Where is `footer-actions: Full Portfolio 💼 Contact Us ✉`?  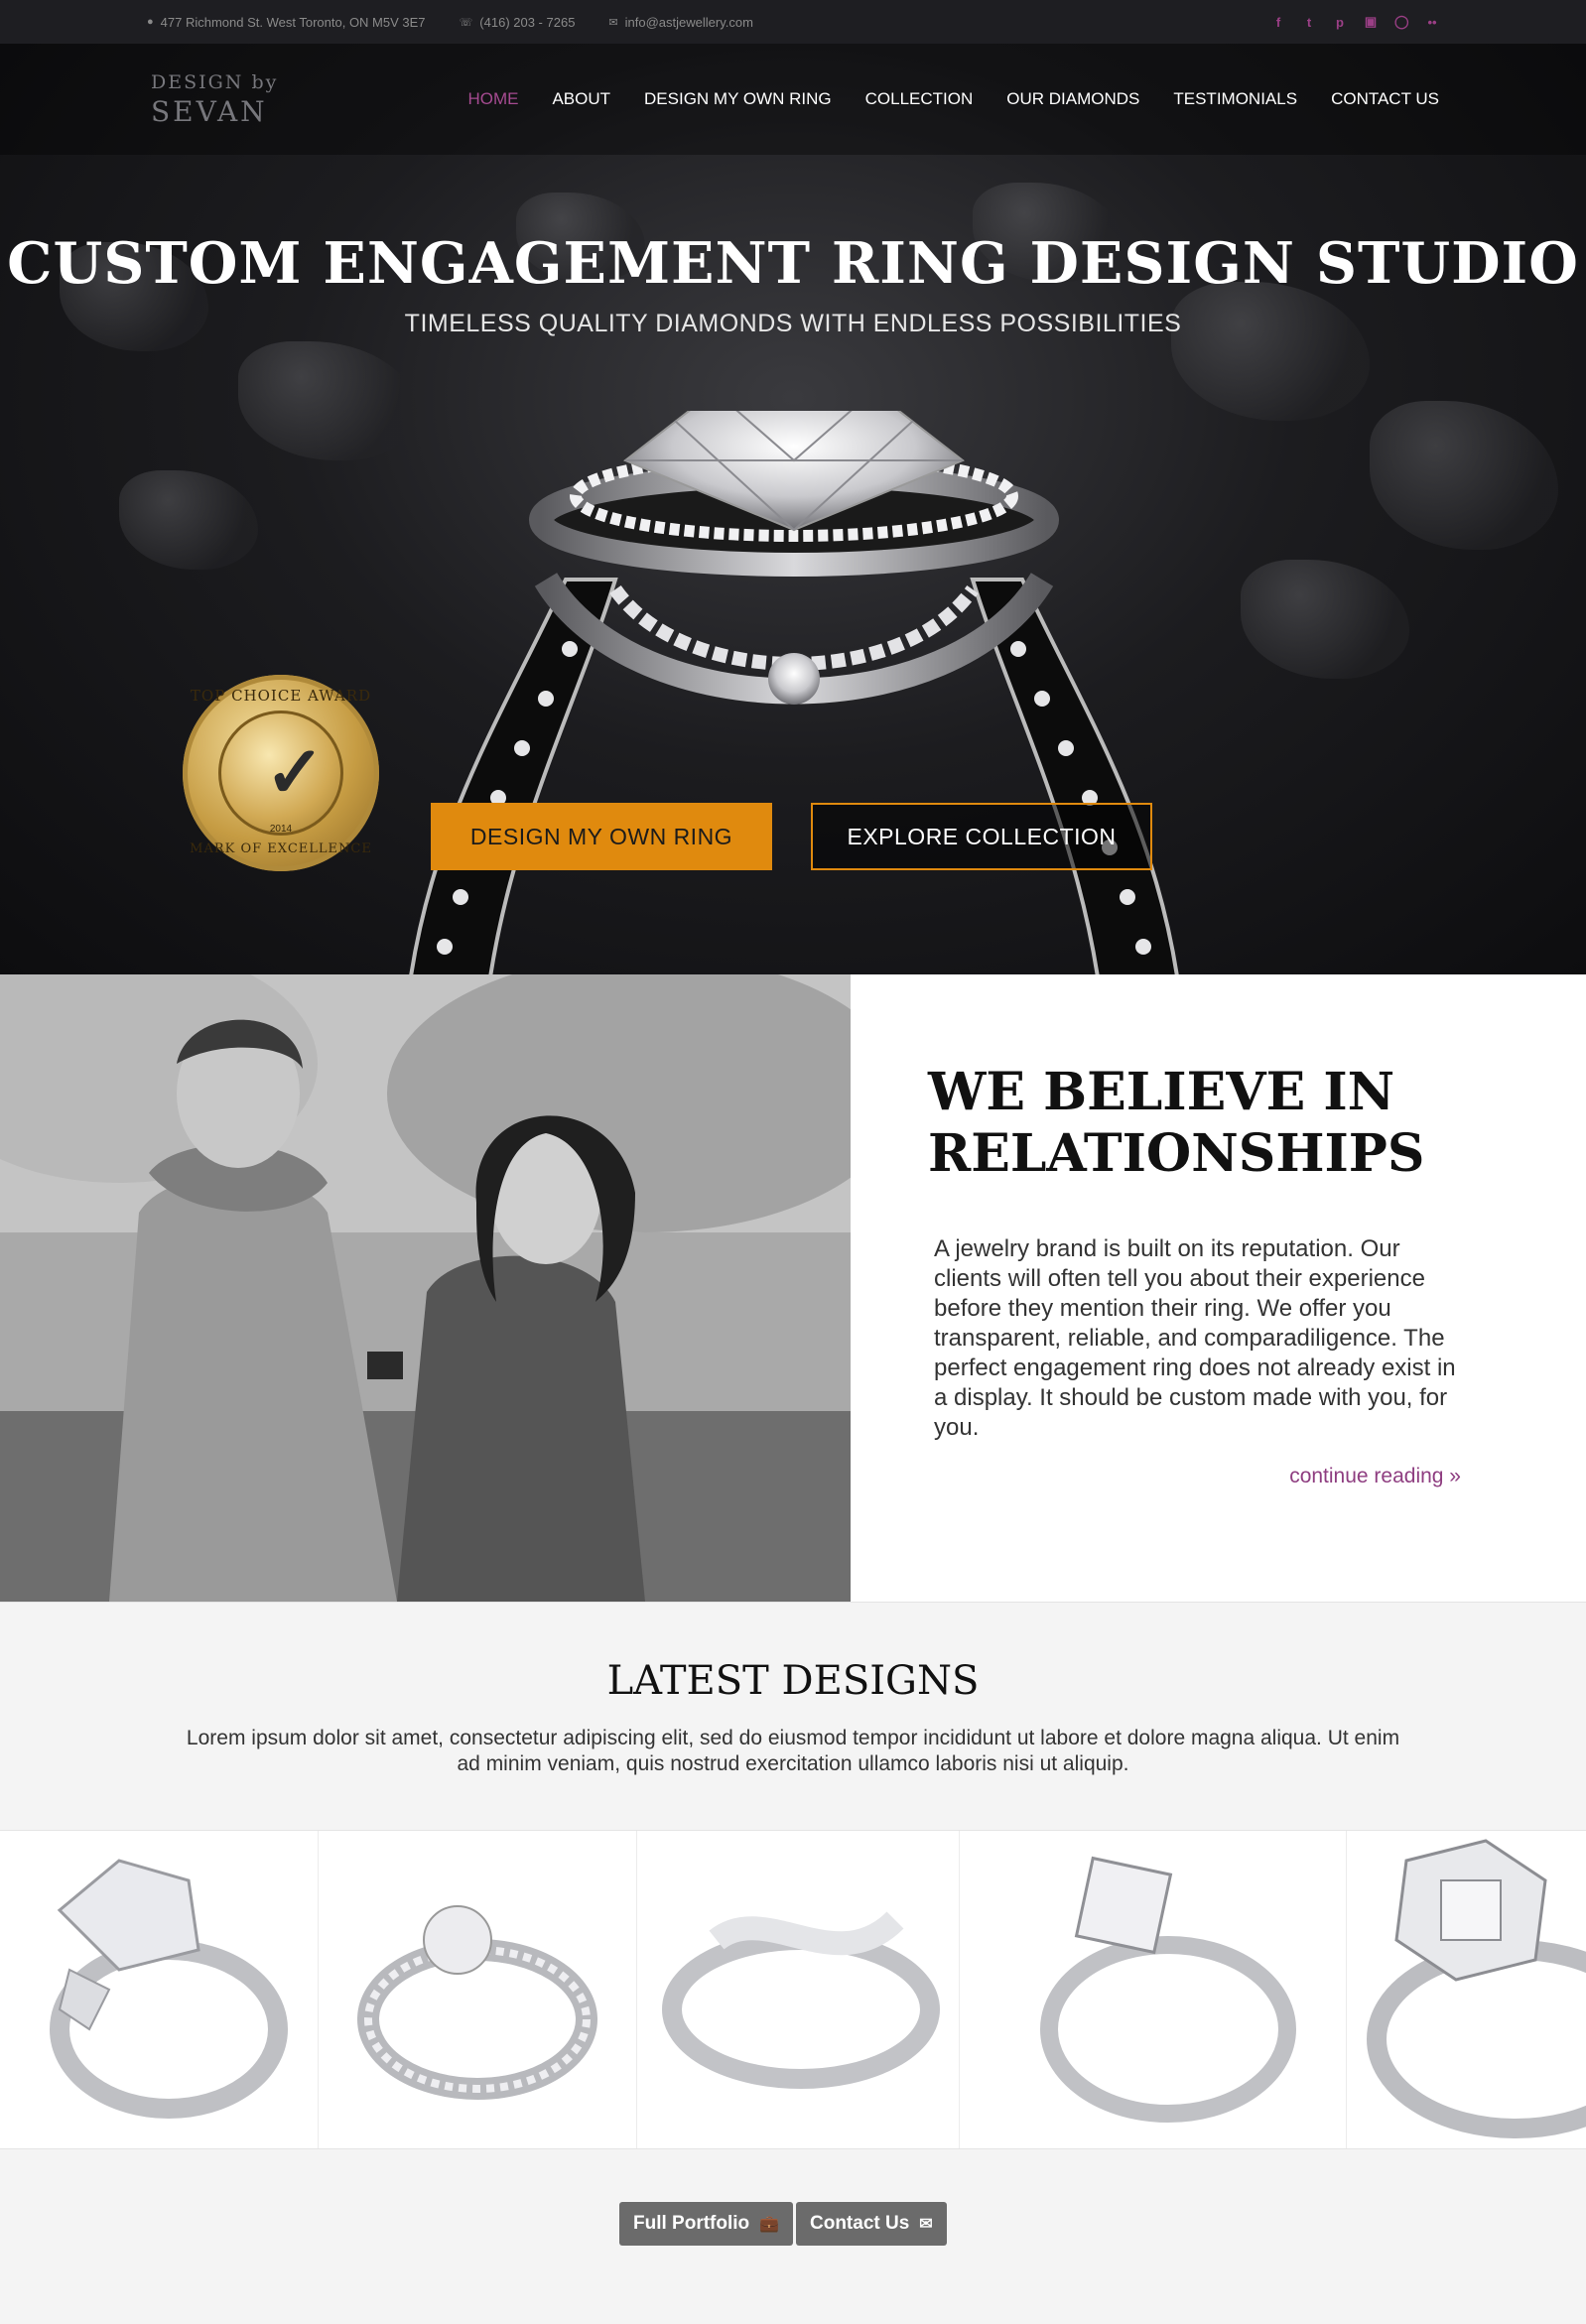
footer-actions: Full Portfolio 💼 Contact Us ✉ is located at coordinates (793, 2236).